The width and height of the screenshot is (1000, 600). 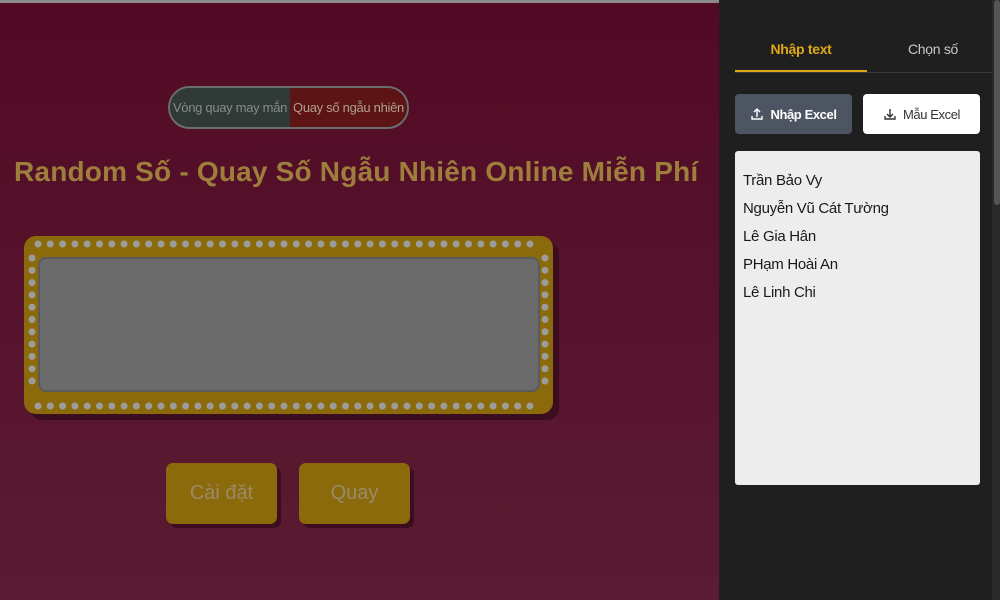 I want to click on name-line: PHạm Hoài An, so click(x=790, y=264).